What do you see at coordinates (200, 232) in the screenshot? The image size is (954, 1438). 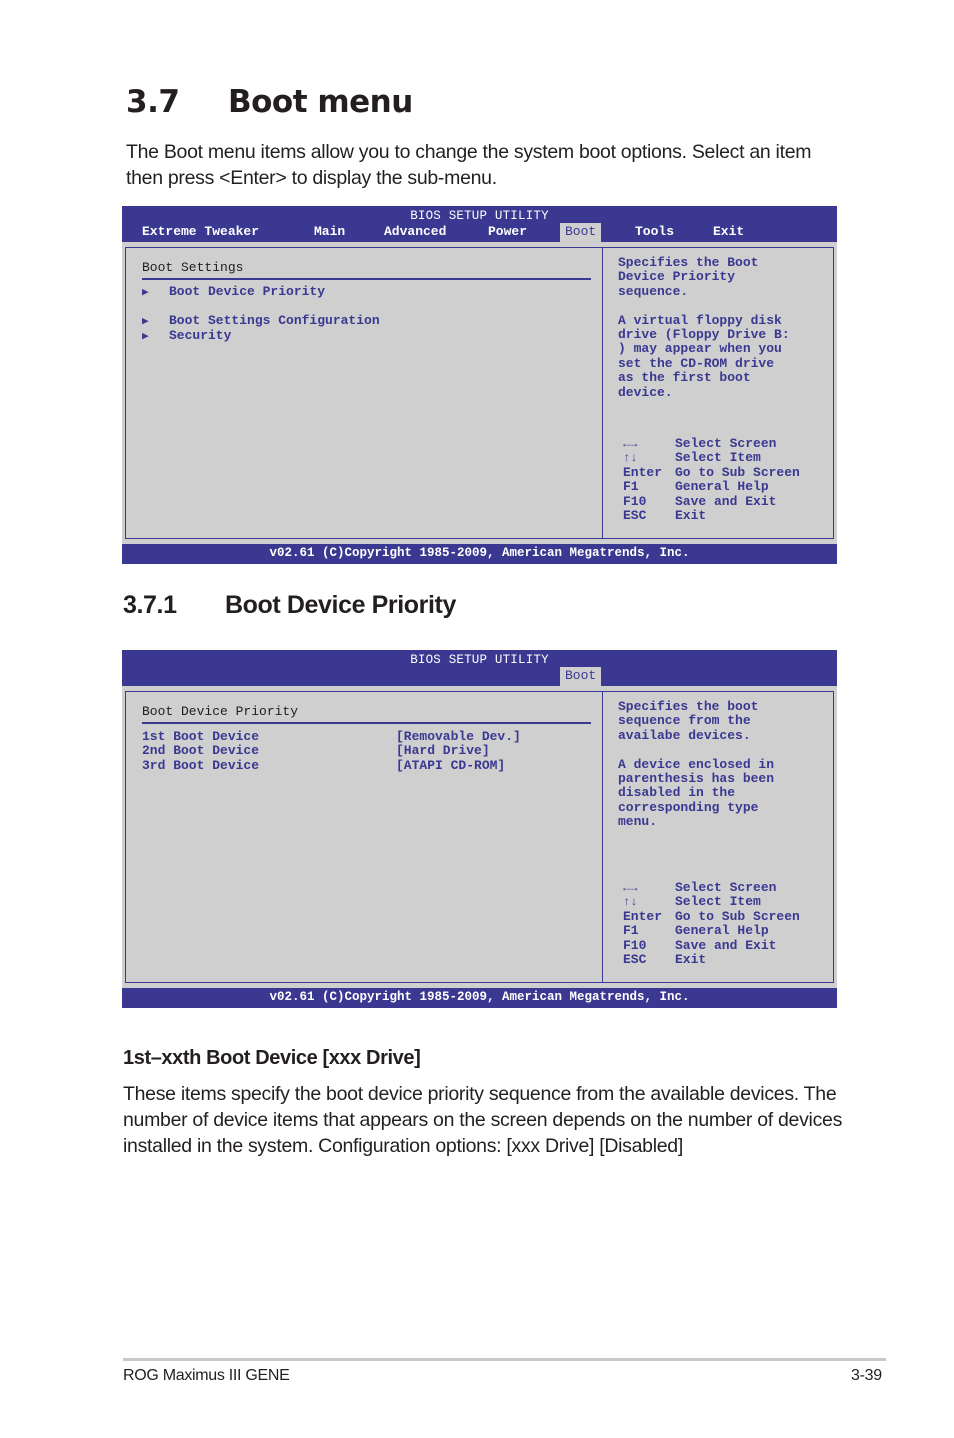 I see `tab-extreme-tweaker: Extreme Tweaker` at bounding box center [200, 232].